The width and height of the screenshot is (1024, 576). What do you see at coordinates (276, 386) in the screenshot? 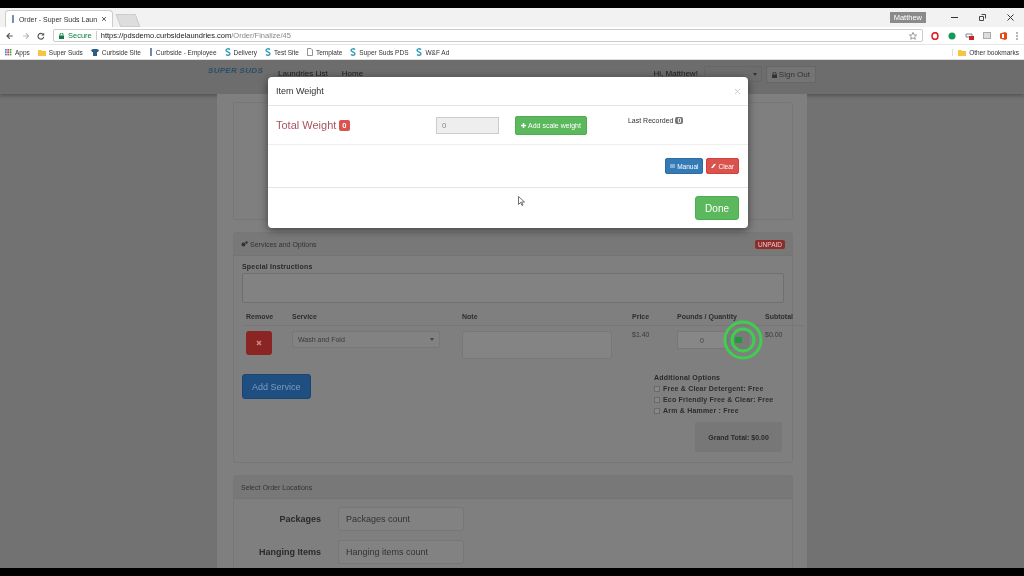
I see `add-service-button: Add Service` at bounding box center [276, 386].